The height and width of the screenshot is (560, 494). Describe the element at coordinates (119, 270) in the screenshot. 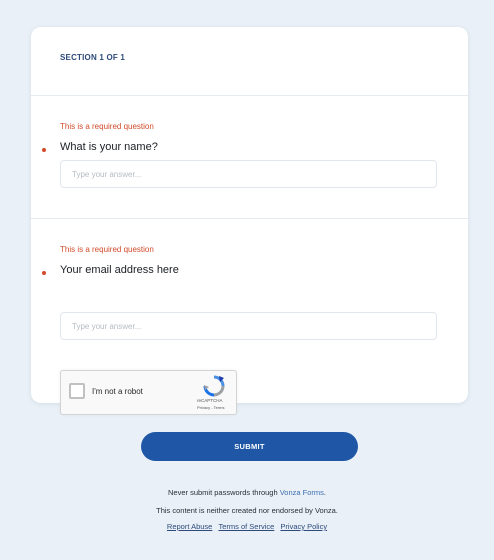

I see `question-title: Your email address here` at that location.